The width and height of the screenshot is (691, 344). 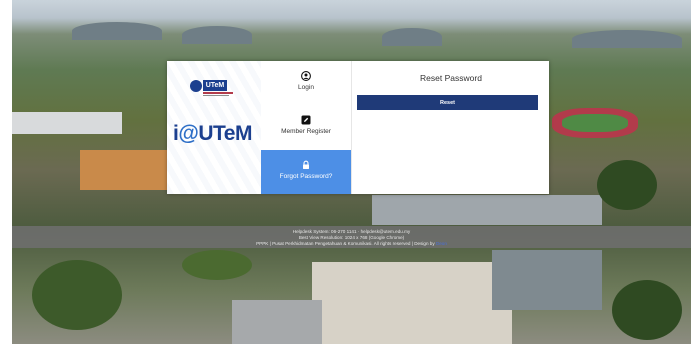 I want to click on app-title: i@UTeM, so click(x=212, y=134).